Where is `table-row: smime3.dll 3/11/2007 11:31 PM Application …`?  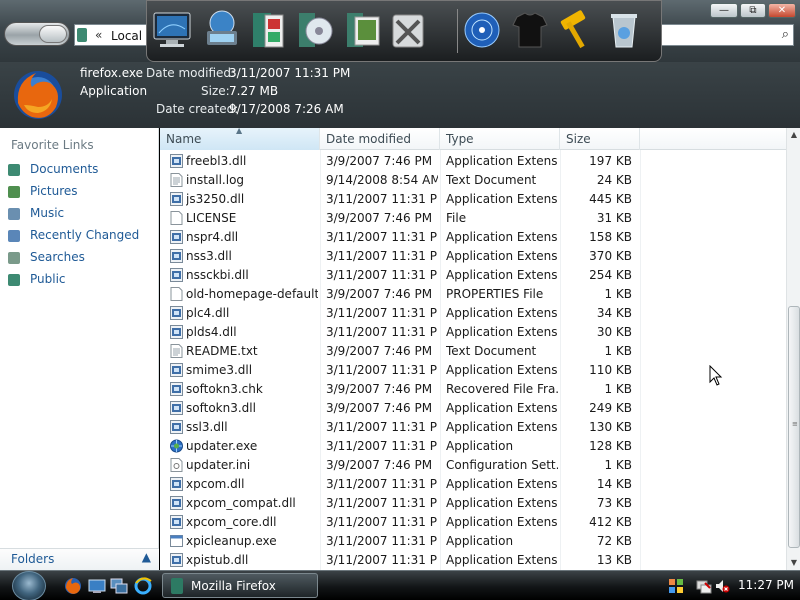
table-row: smime3.dll 3/11/2007 11:31 PM Application … is located at coordinates (473, 370).